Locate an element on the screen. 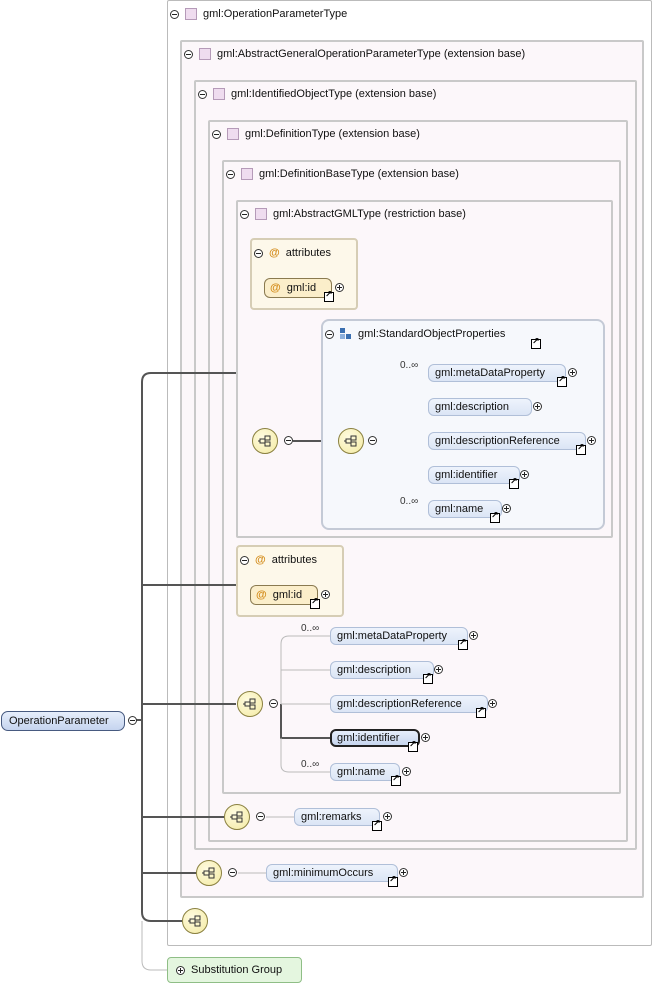 The image size is (654, 987). element-remarks: gml:remarks is located at coordinates (337, 817).